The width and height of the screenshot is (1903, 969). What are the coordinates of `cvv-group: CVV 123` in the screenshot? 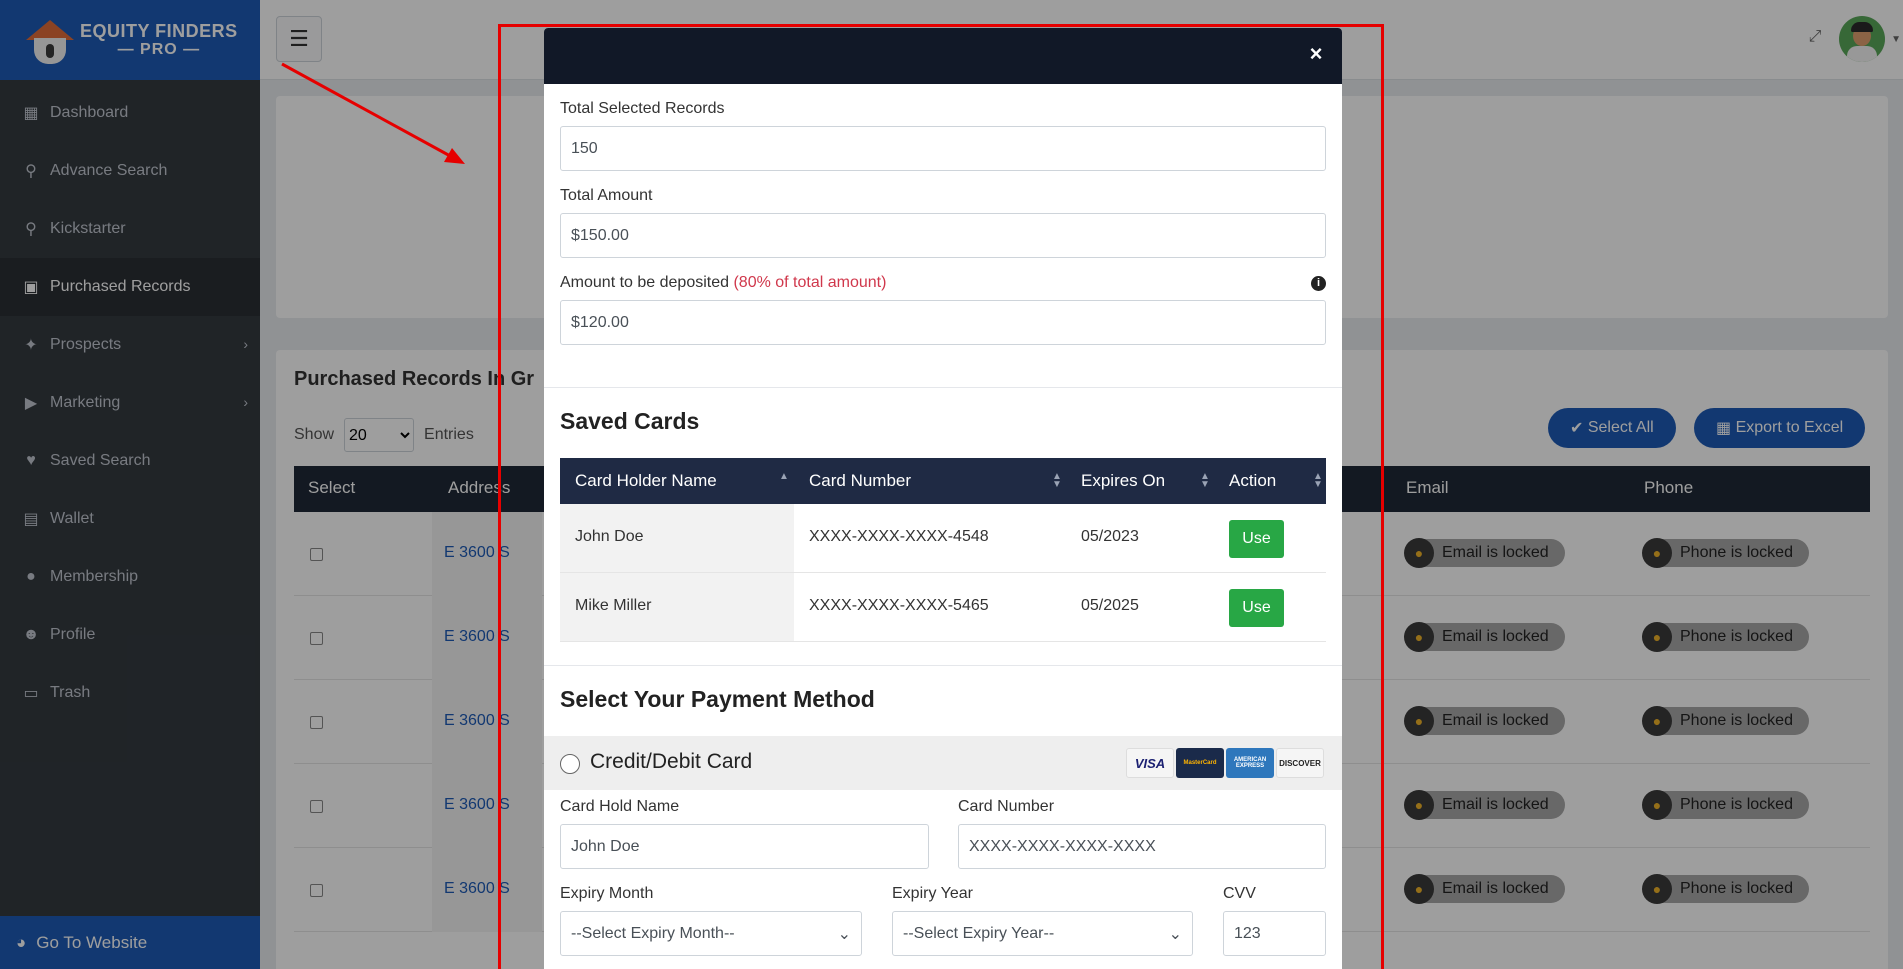 It's located at (1274, 920).